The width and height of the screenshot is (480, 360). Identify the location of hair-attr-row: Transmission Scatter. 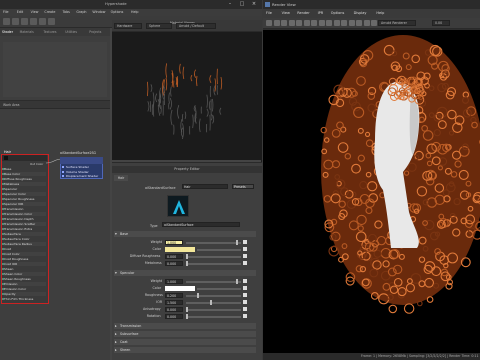
(24, 224).